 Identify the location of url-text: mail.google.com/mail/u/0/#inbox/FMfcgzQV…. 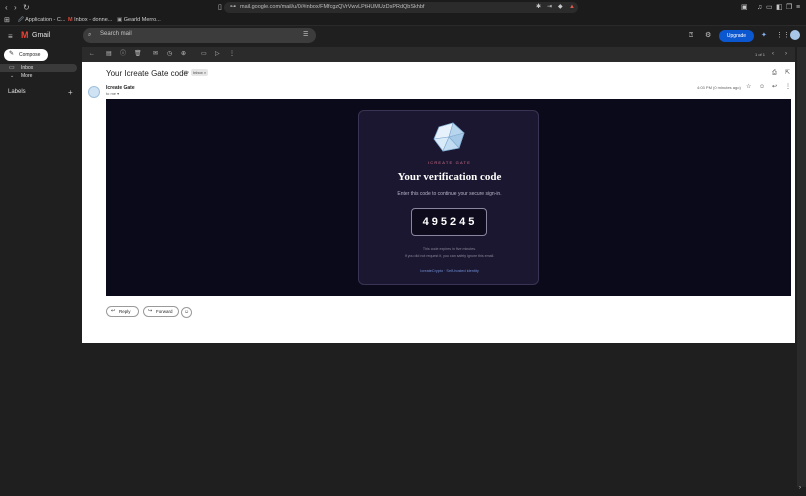
(332, 7).